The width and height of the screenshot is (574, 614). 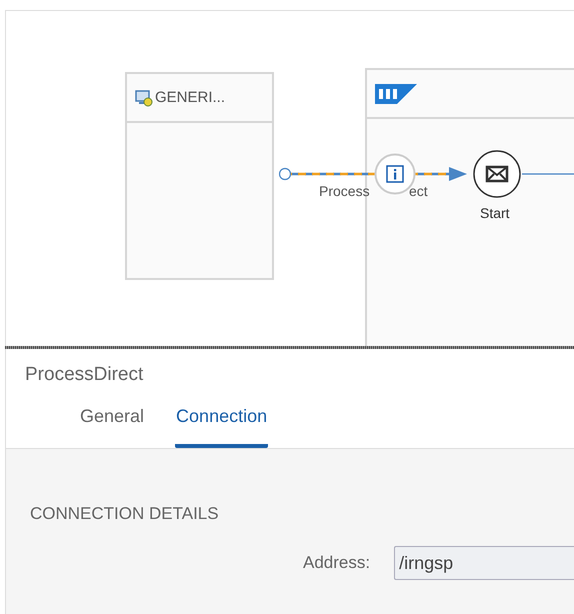 What do you see at coordinates (418, 191) in the screenshot?
I see `connection-label: ect` at bounding box center [418, 191].